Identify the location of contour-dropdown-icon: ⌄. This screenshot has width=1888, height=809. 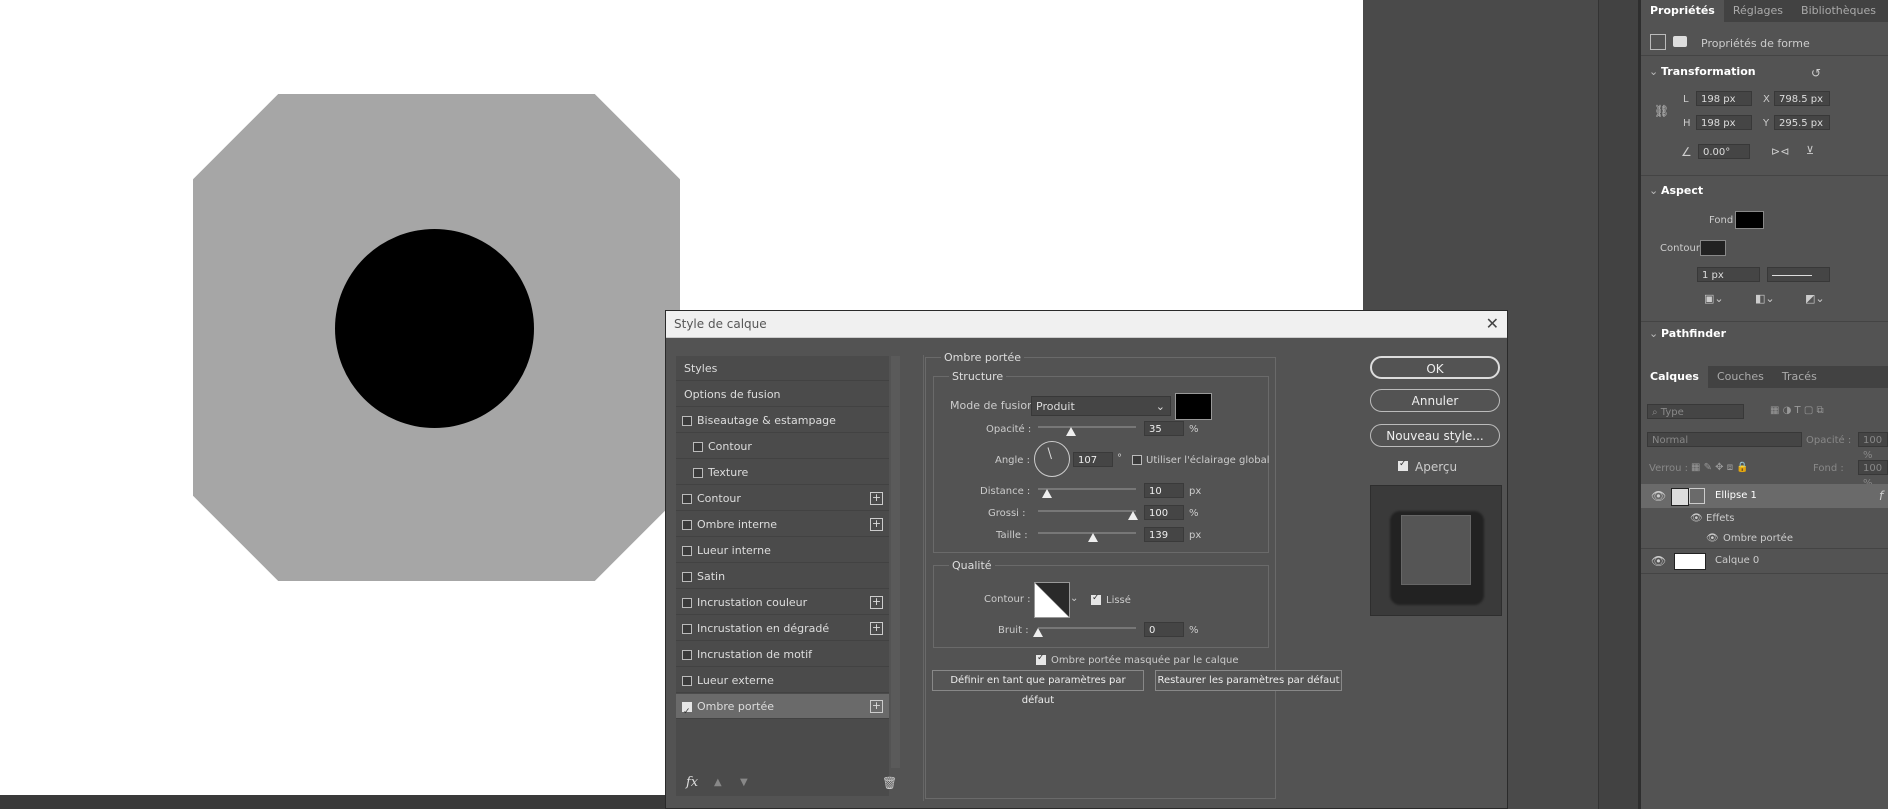
(1074, 599).